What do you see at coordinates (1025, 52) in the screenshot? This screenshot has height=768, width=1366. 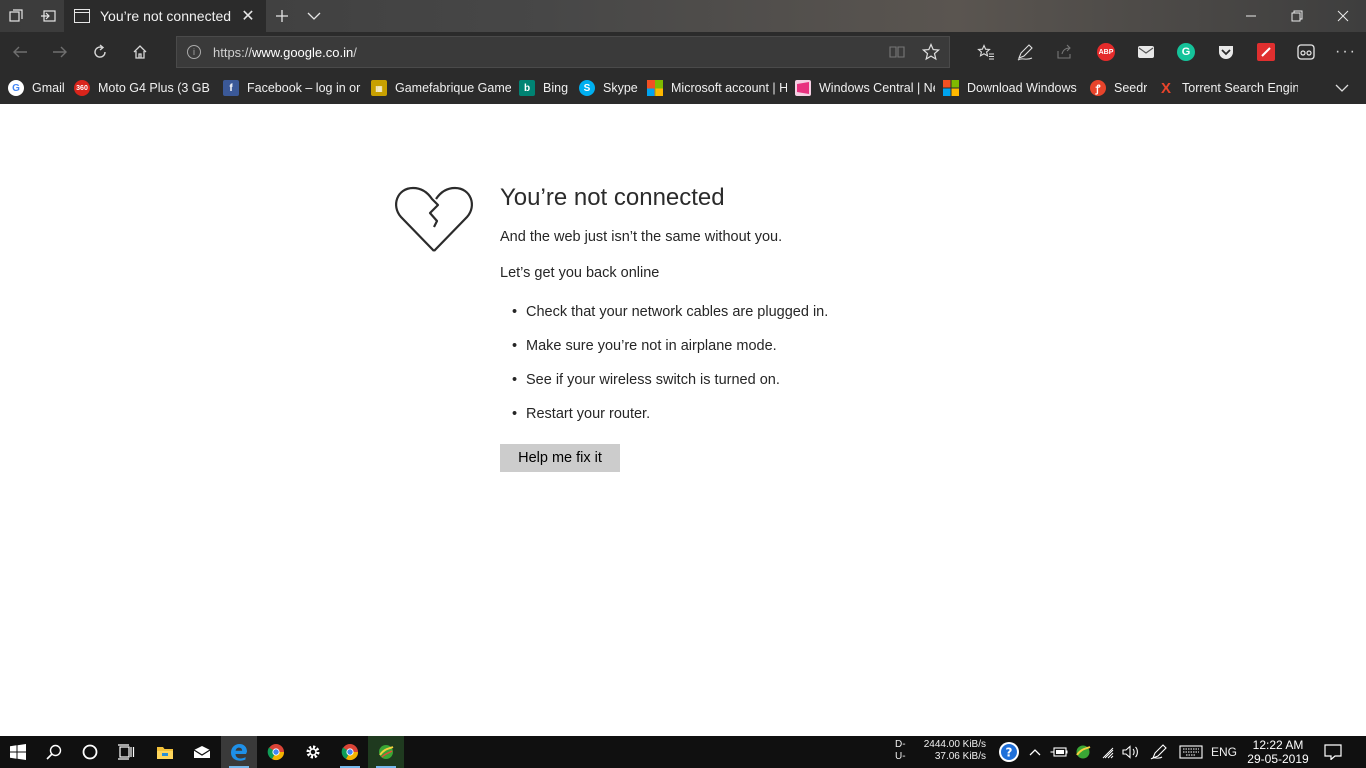 I see `web-note-pen-icon` at bounding box center [1025, 52].